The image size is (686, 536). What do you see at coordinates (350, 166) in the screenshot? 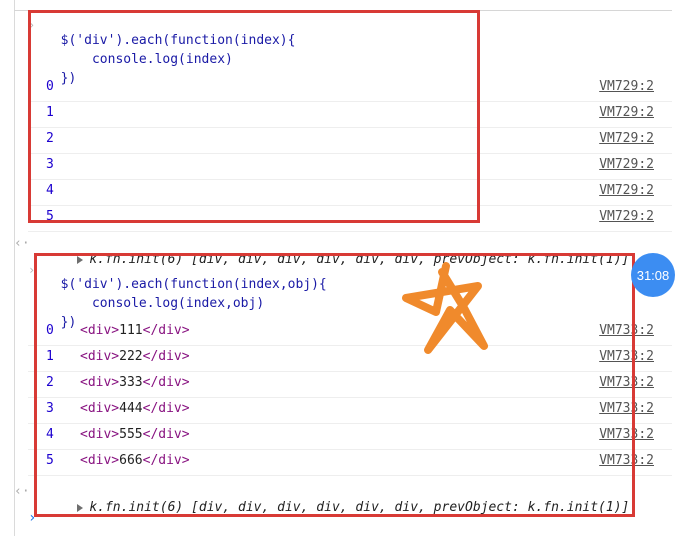
I see `log-row: 3 VM729:2` at bounding box center [350, 166].